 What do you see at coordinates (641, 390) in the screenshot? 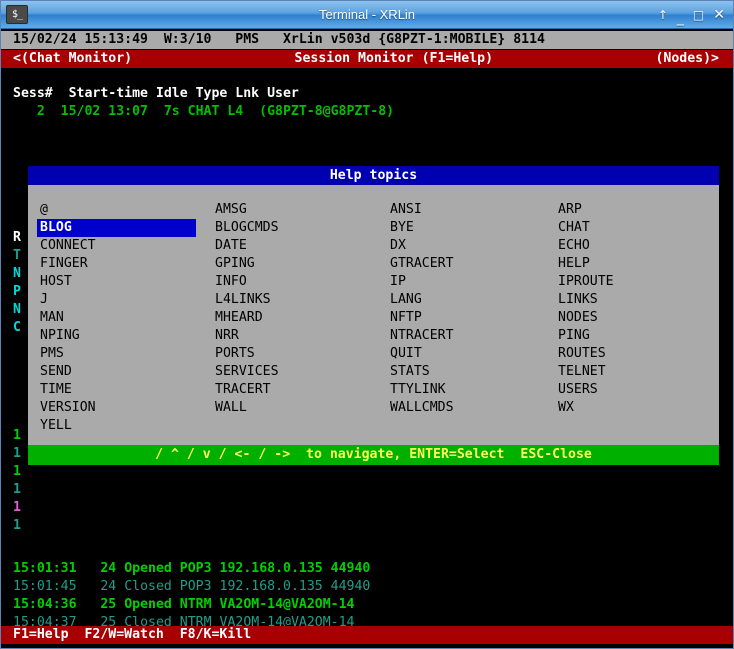
I see `topic-item: USERS` at bounding box center [641, 390].